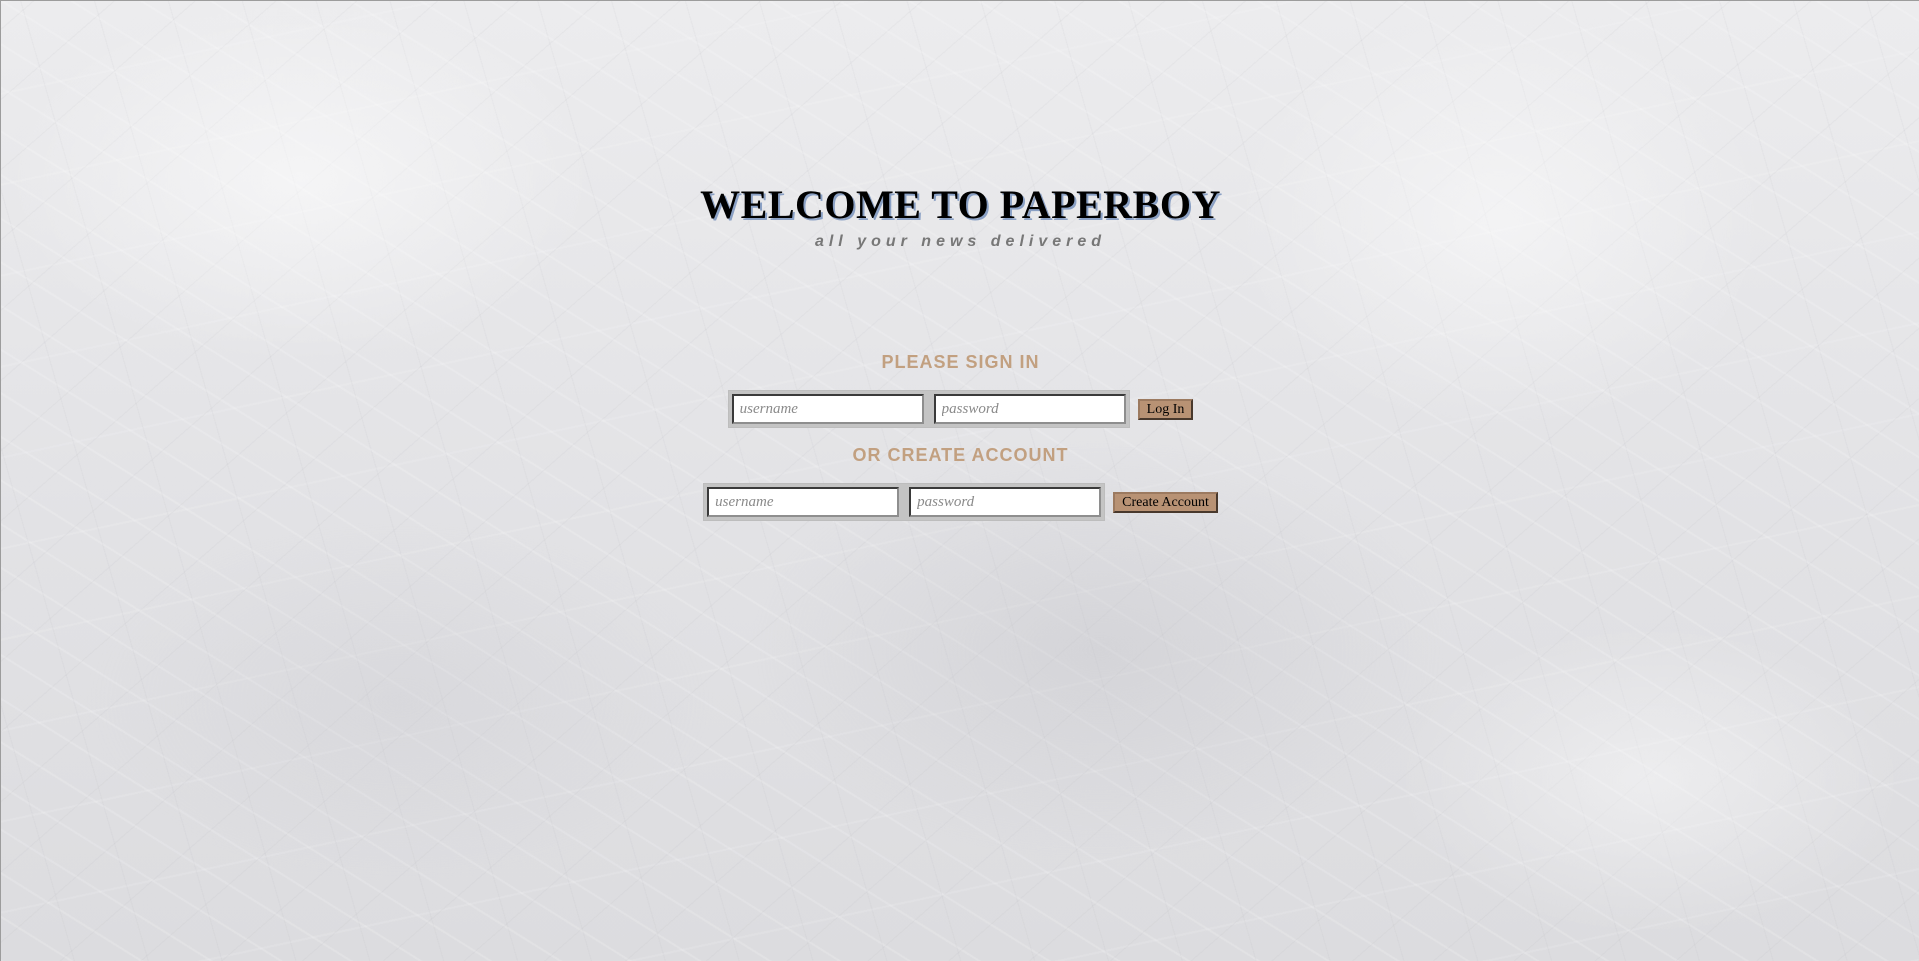 This screenshot has height=961, width=1919. Describe the element at coordinates (960, 455) in the screenshot. I see `create-account-heading: OR CREATE ACCOUNT` at that location.